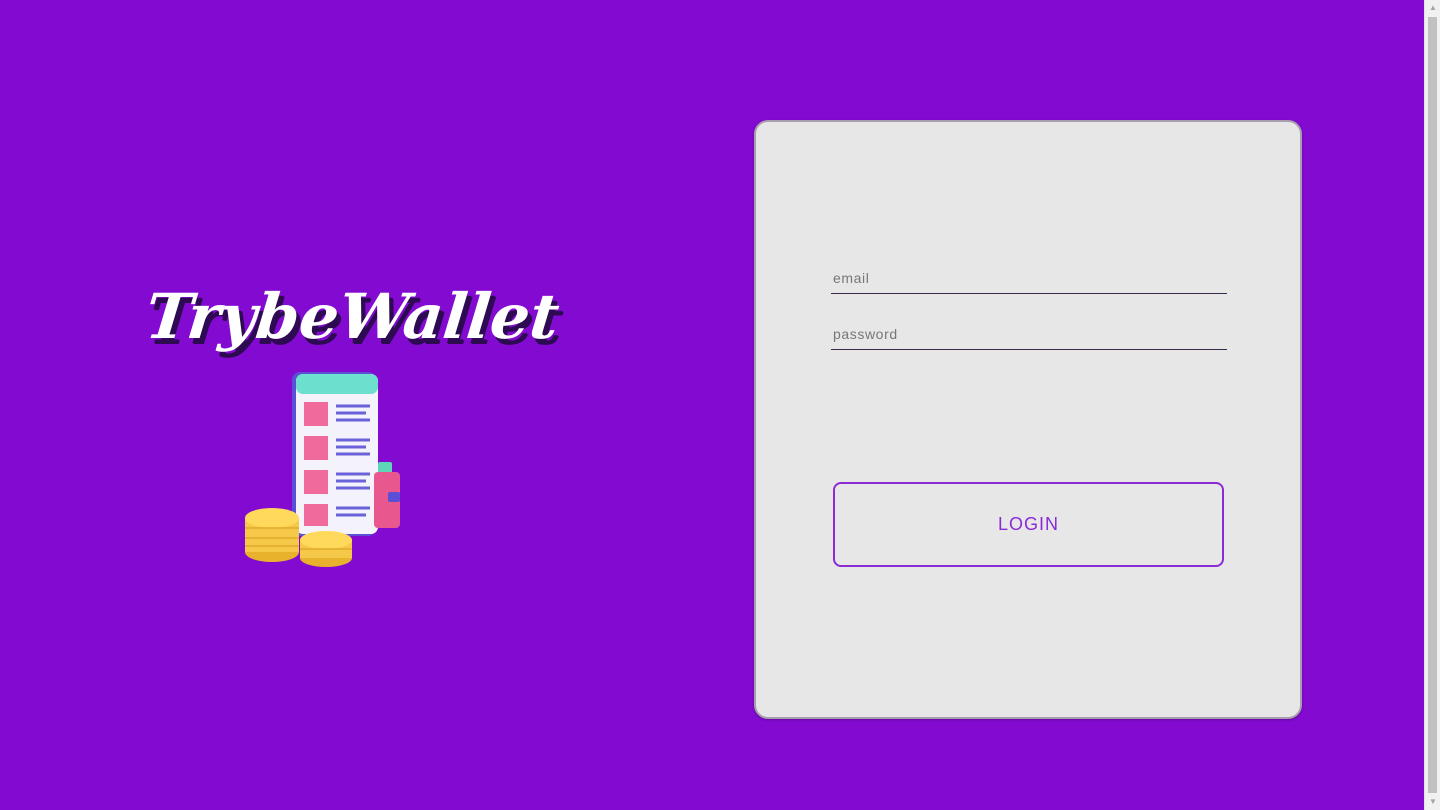 Image resolution: width=1440 pixels, height=810 pixels. I want to click on password-field-container, so click(1029, 331).